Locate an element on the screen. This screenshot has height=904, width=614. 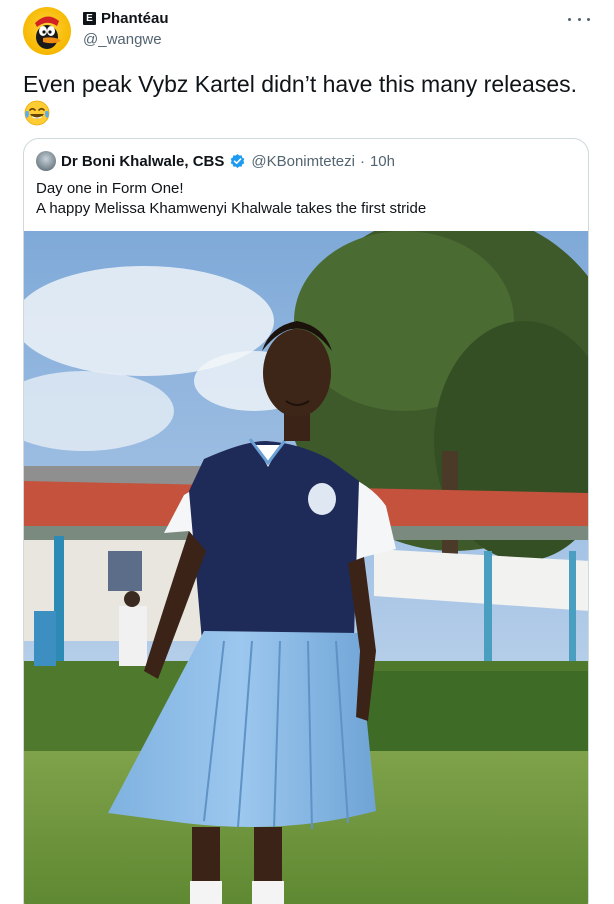
quoted-line: Day one in Form One! is located at coordinates (110, 188).